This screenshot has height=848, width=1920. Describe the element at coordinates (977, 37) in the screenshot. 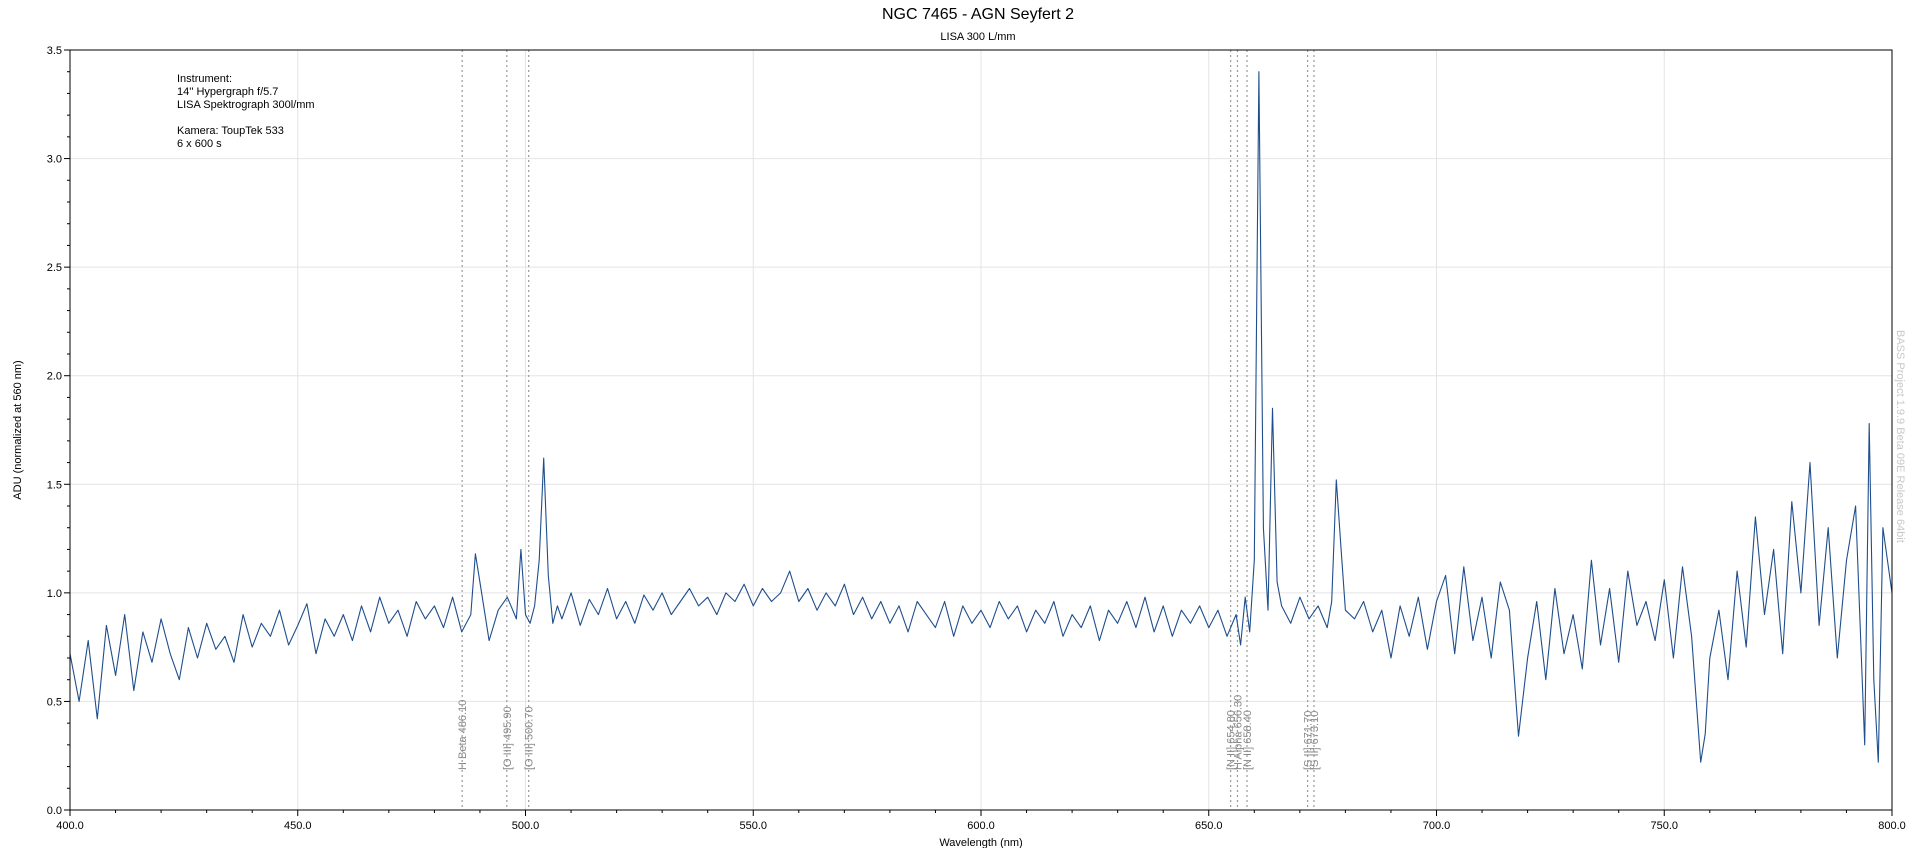

I see `chart-subtitle: LISA 300 L/mm` at that location.